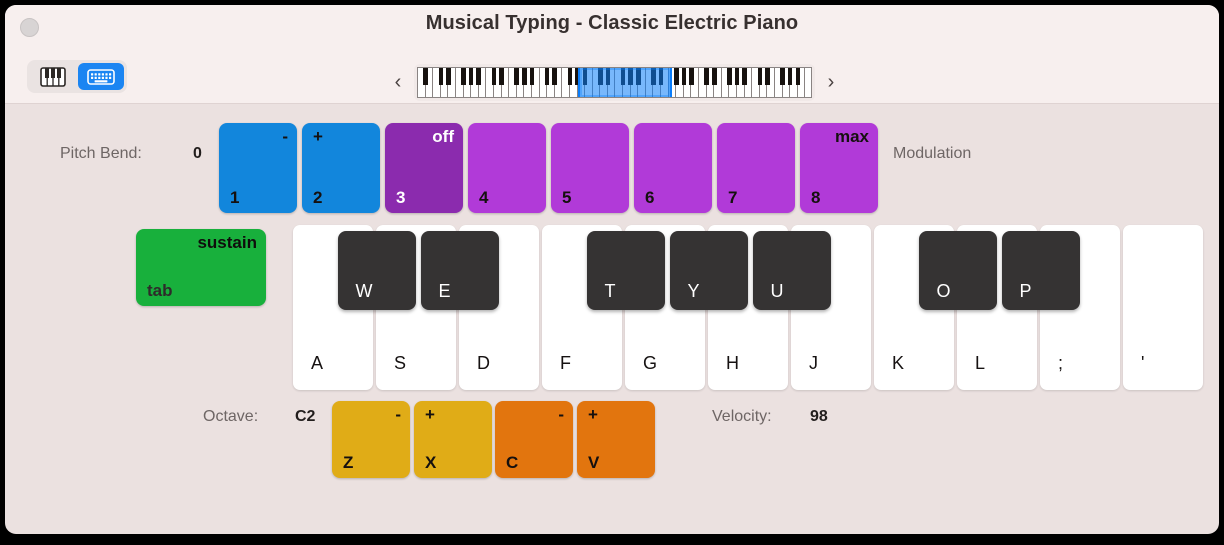 This screenshot has height=545, width=1224. I want to click on black-key-W: W, so click(376, 270).